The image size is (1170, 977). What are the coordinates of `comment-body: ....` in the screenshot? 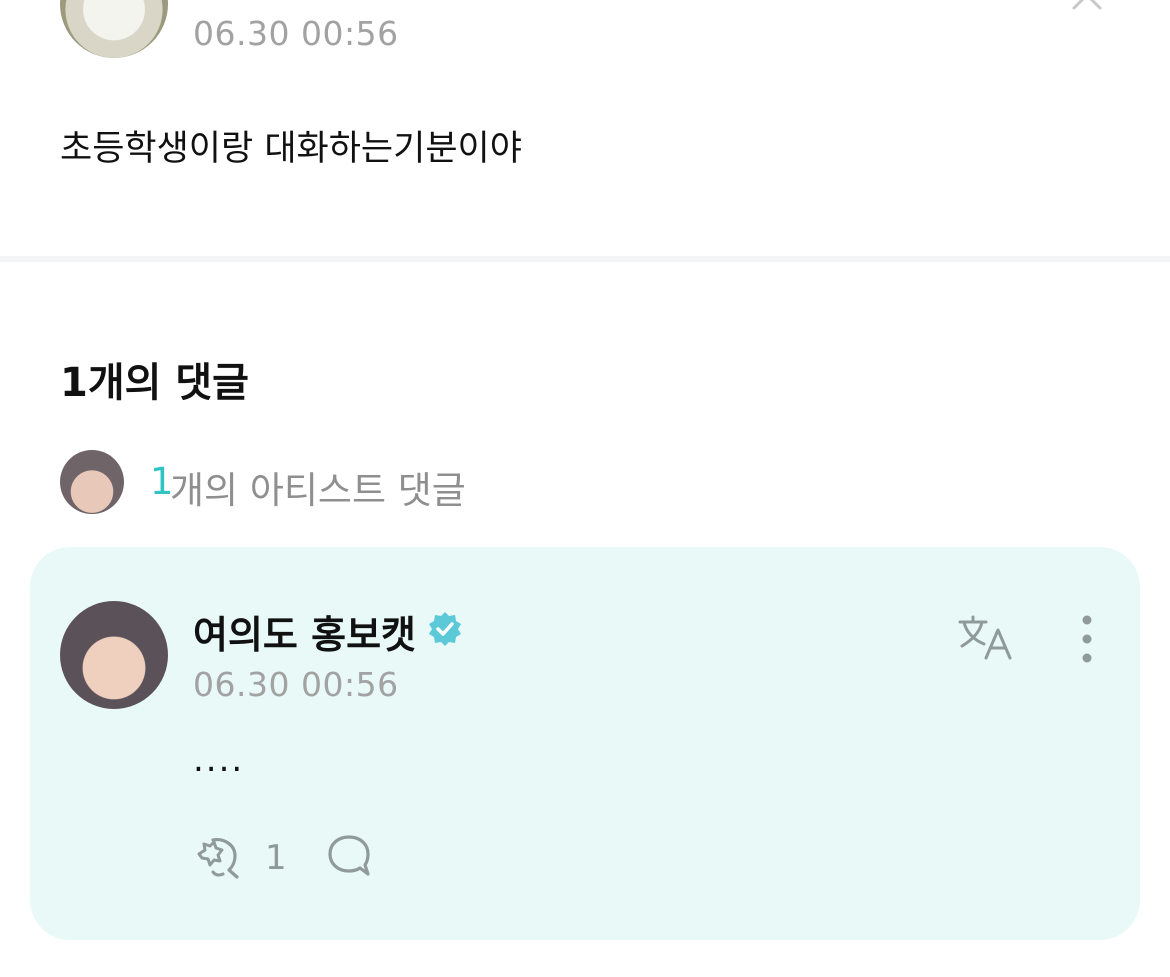 It's located at (219, 760).